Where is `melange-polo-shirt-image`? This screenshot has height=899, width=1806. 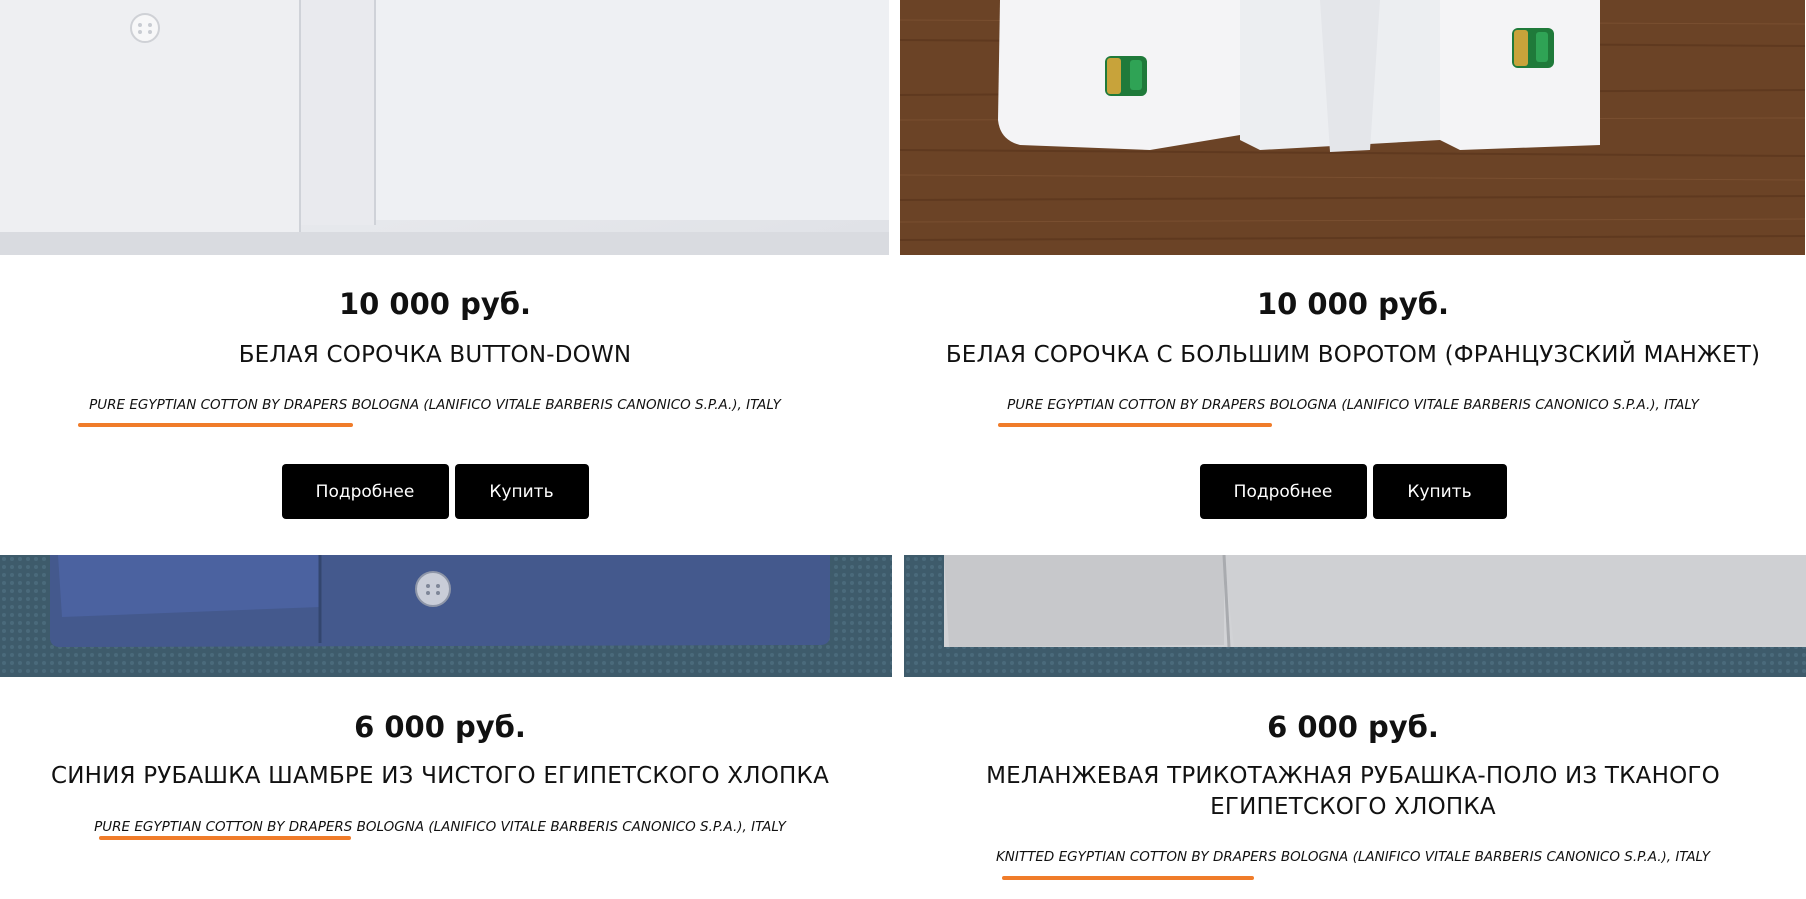 melange-polo-shirt-image is located at coordinates (1355, 616).